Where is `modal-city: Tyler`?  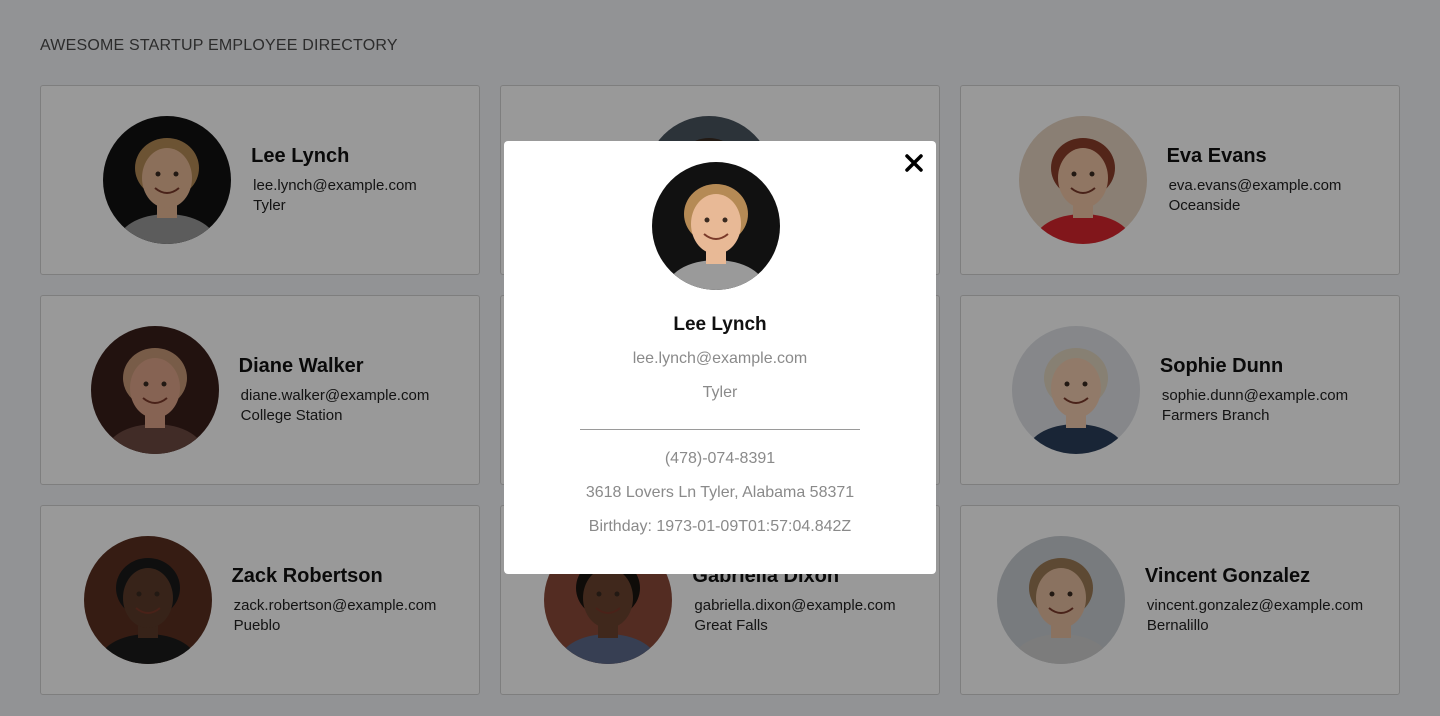 modal-city: Tyler is located at coordinates (720, 392).